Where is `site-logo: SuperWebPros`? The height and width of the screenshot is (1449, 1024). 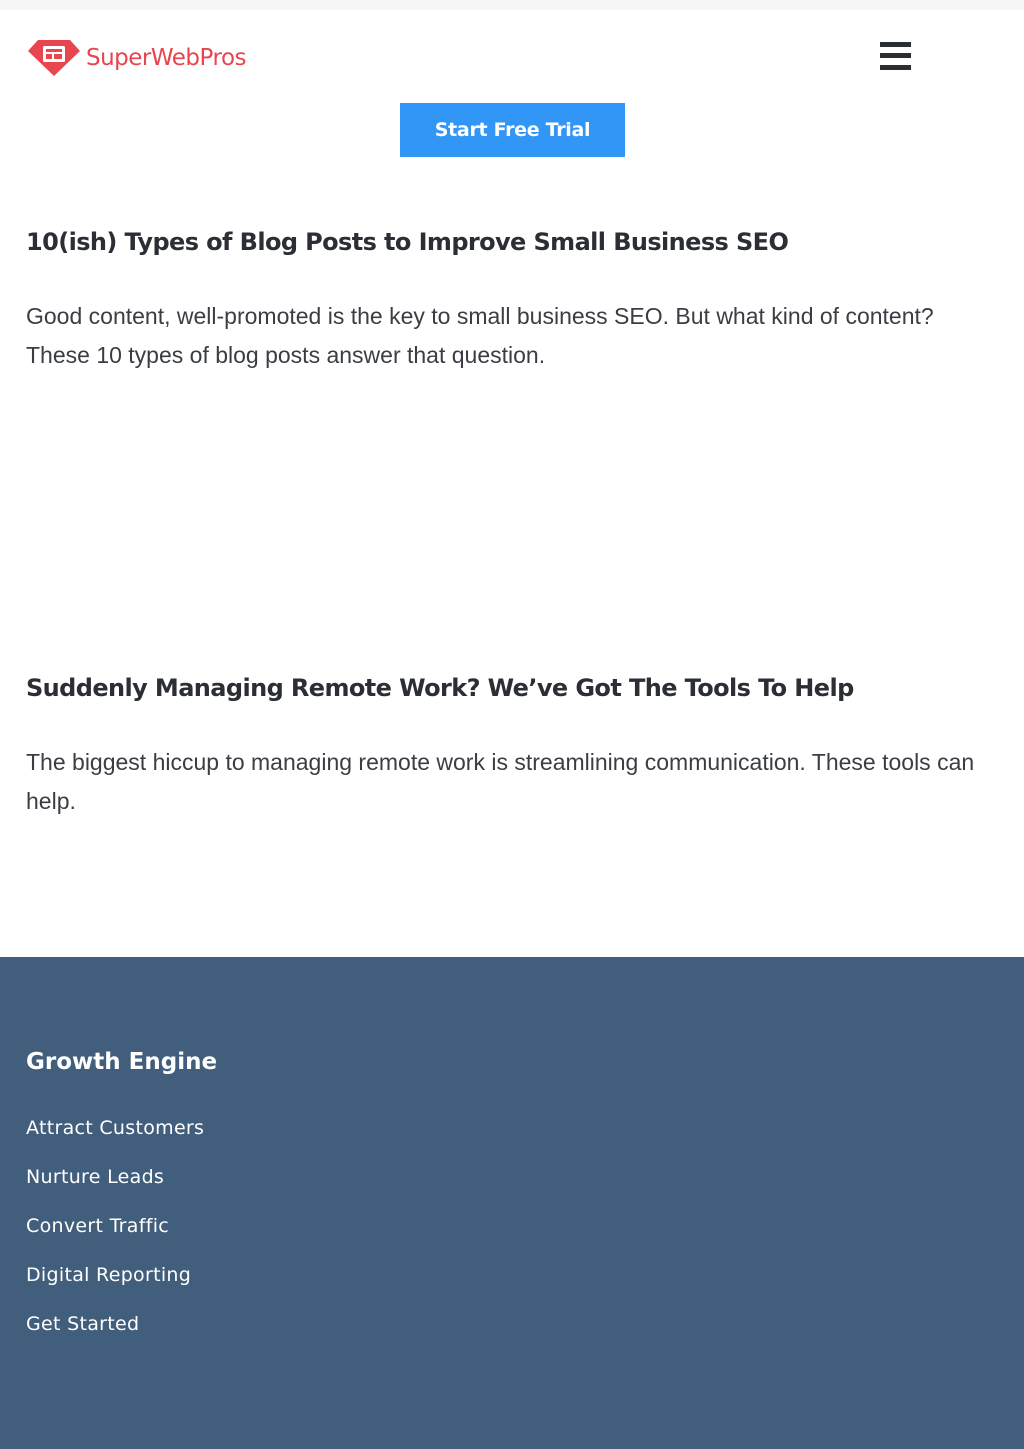 site-logo: SuperWebPros is located at coordinates (137, 58).